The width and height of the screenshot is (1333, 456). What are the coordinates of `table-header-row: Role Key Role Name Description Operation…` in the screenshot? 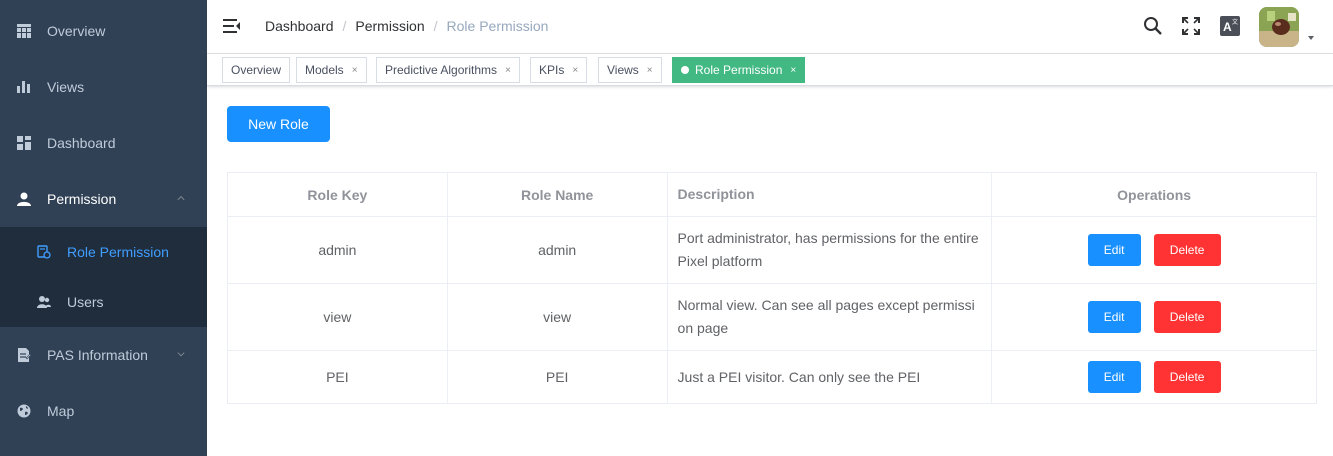 It's located at (772, 194).